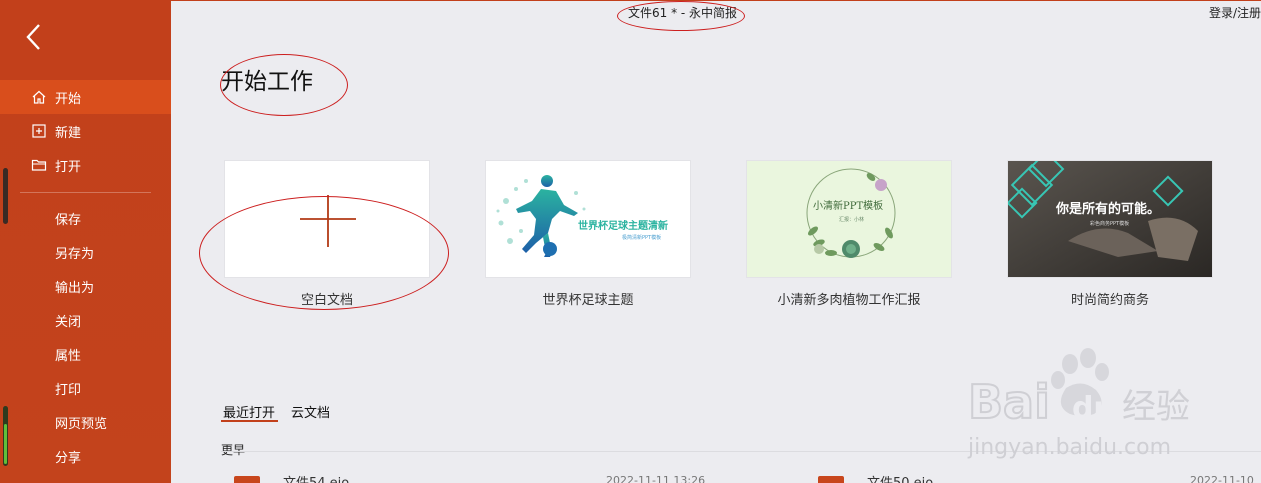 Image resolution: width=1261 pixels, height=483 pixels. What do you see at coordinates (75, 288) in the screenshot?
I see `sidebar-item-label: 输出为` at bounding box center [75, 288].